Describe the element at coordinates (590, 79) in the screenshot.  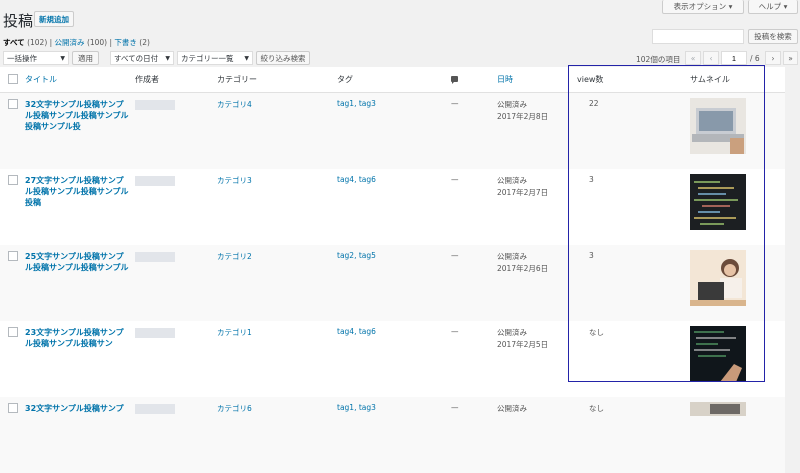
I see `column-views: view数` at that location.